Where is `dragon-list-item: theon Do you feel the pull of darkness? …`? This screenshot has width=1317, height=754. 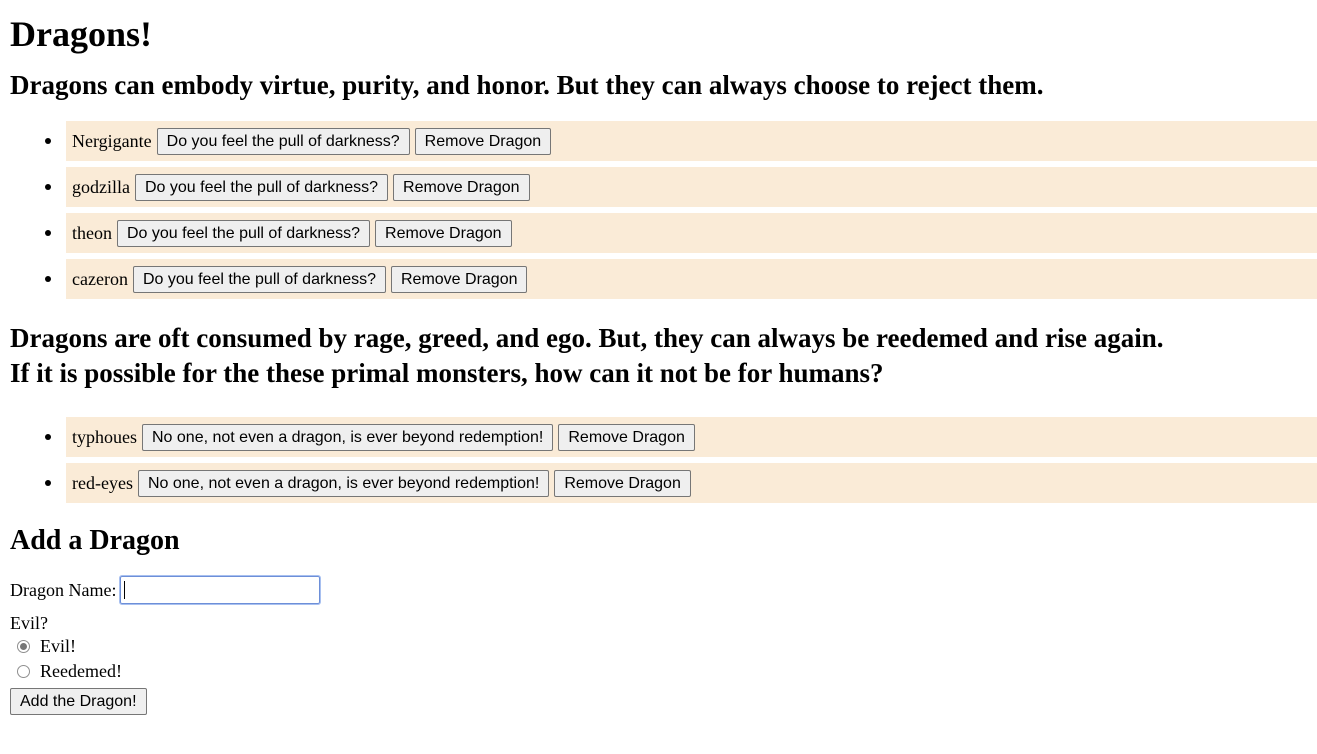 dragon-list-item: theon Do you feel the pull of darkness? … is located at coordinates (681, 233).